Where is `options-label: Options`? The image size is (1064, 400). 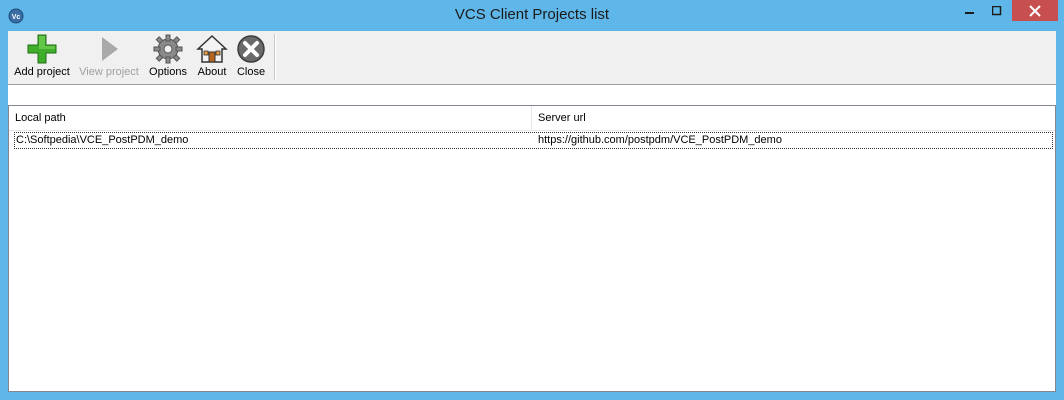 options-label: Options is located at coordinates (168, 72).